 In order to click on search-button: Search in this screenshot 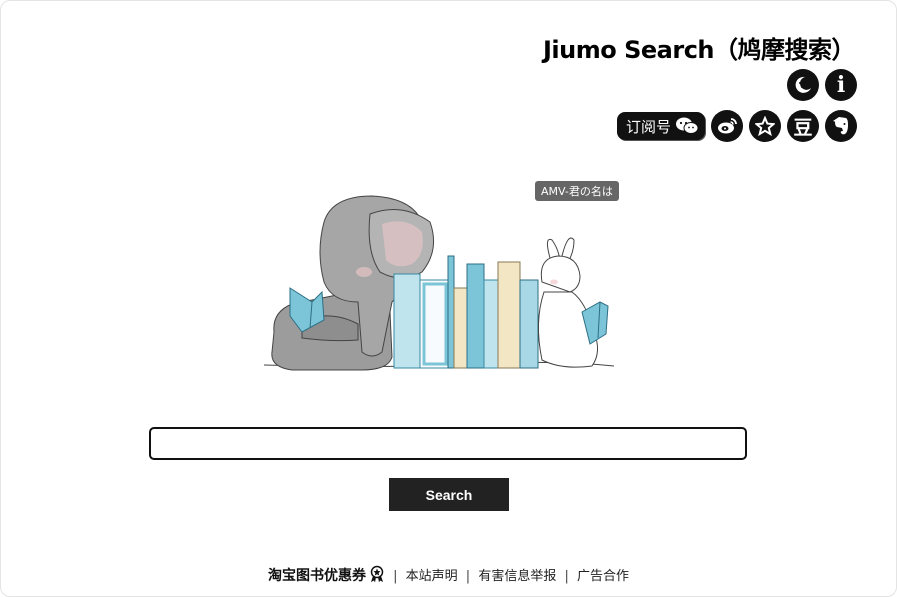, I will do `click(449, 494)`.